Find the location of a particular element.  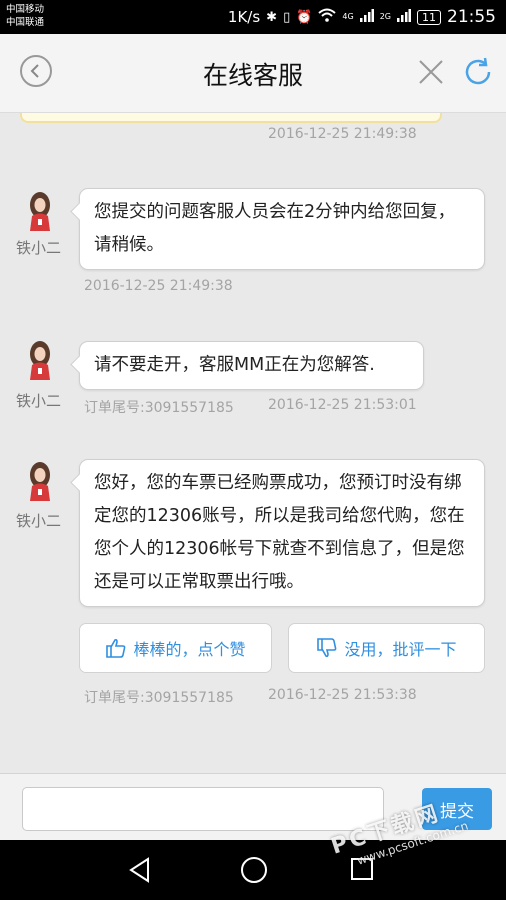

dislike-button-label: 没用，批评一下 is located at coordinates (400, 649).